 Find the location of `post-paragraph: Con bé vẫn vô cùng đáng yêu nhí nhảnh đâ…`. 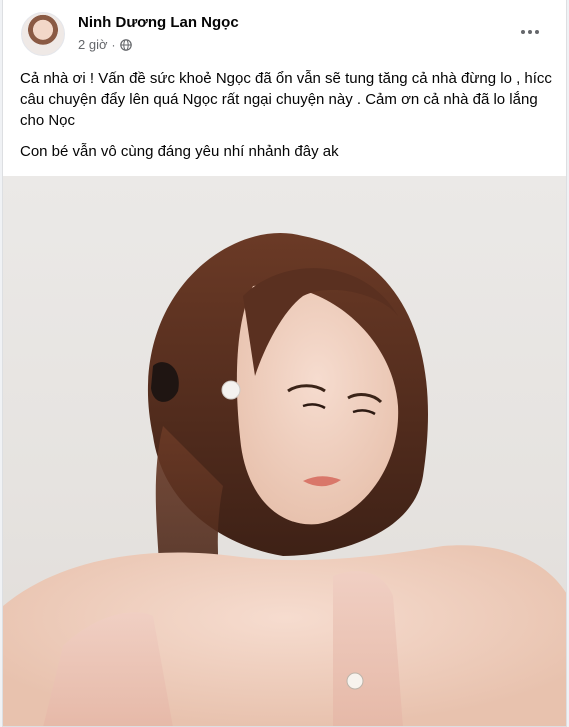

post-paragraph: Con bé vẫn vô cùng đáng yêu nhí nhảnh đâ… is located at coordinates (179, 151).